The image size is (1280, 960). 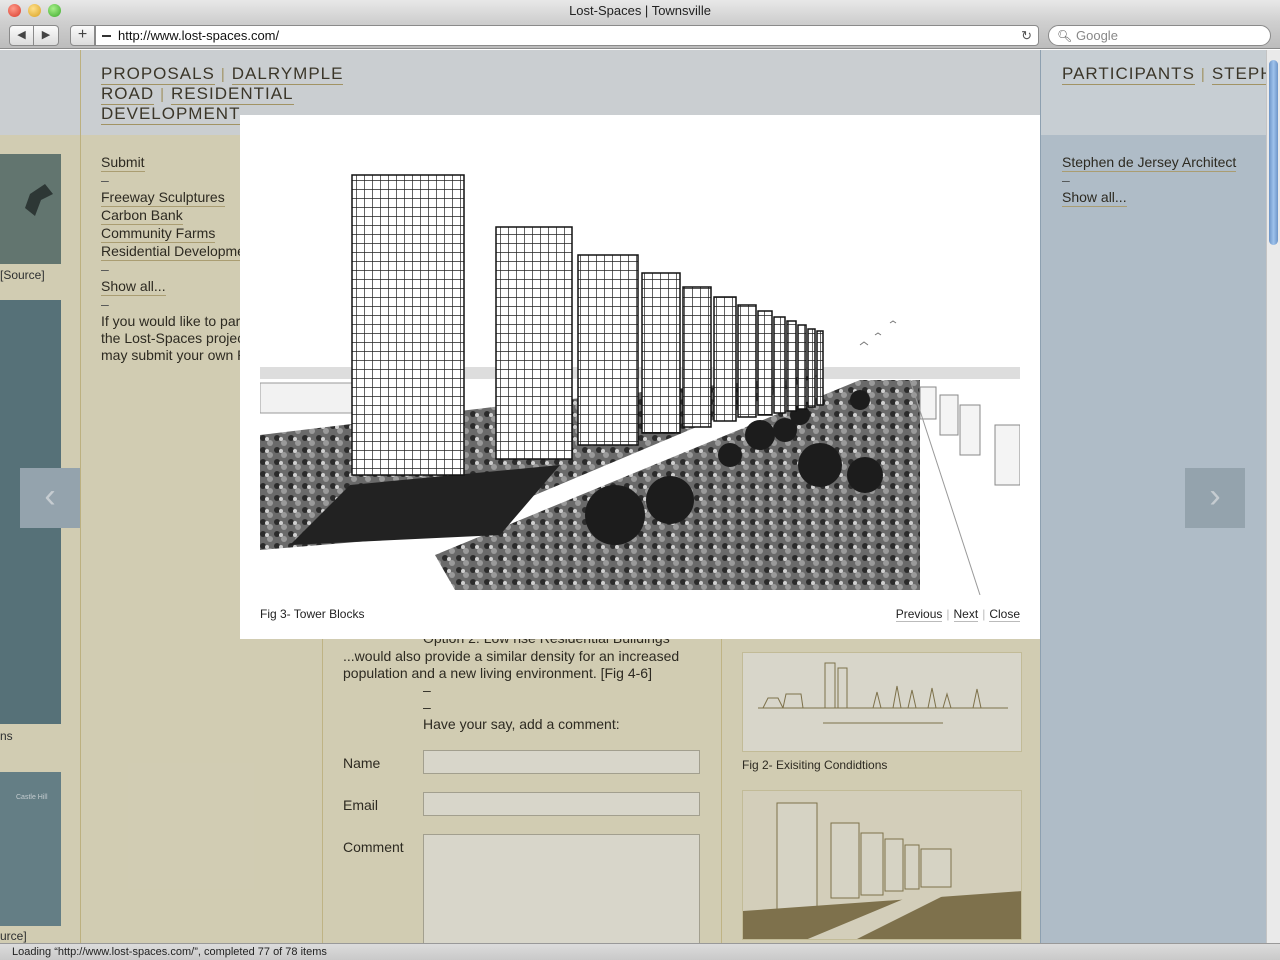 I want to click on window-title: Lost-Spaces | Townsville, so click(x=640, y=10).